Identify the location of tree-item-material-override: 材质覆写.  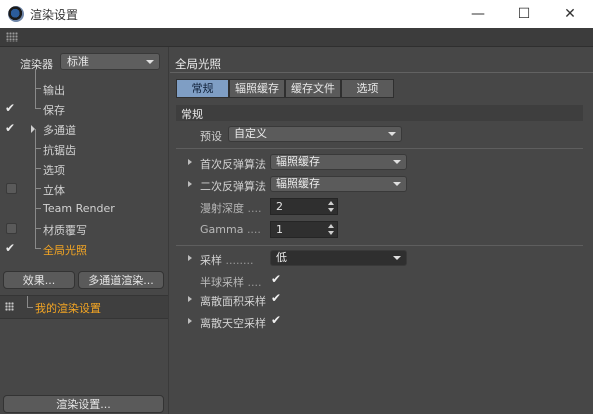
(84, 224).